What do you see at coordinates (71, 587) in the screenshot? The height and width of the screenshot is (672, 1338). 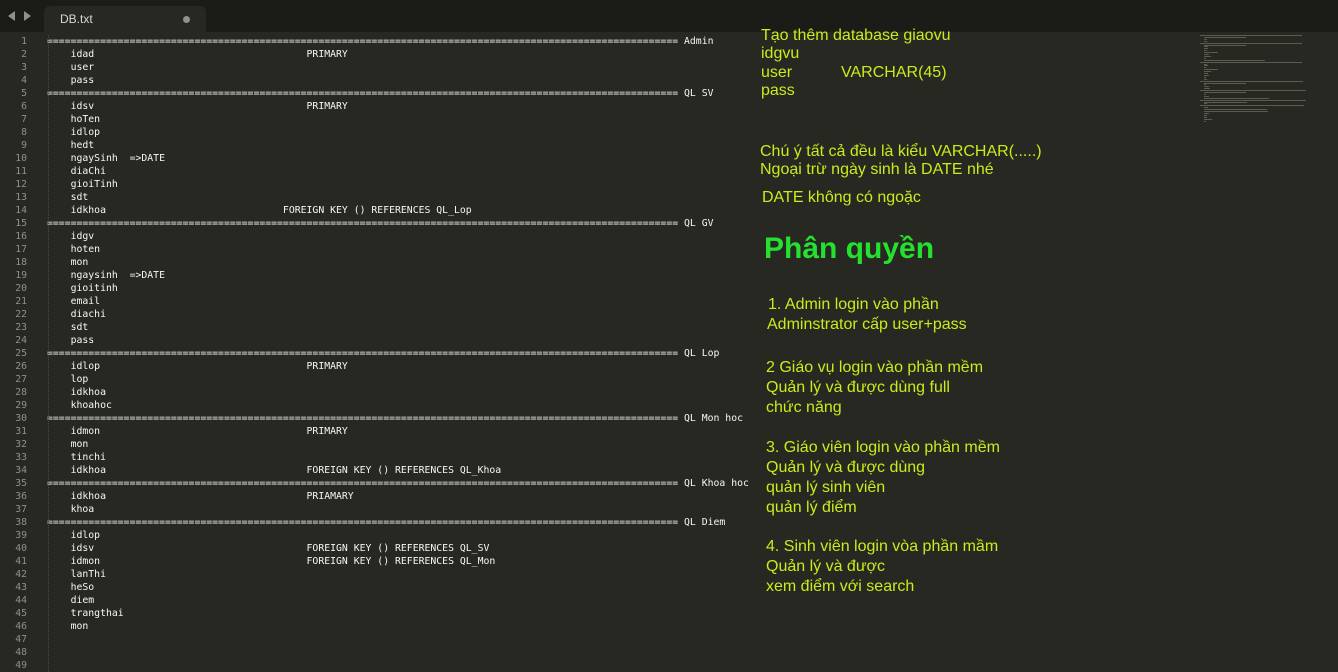 I see `code-line: heSo` at bounding box center [71, 587].